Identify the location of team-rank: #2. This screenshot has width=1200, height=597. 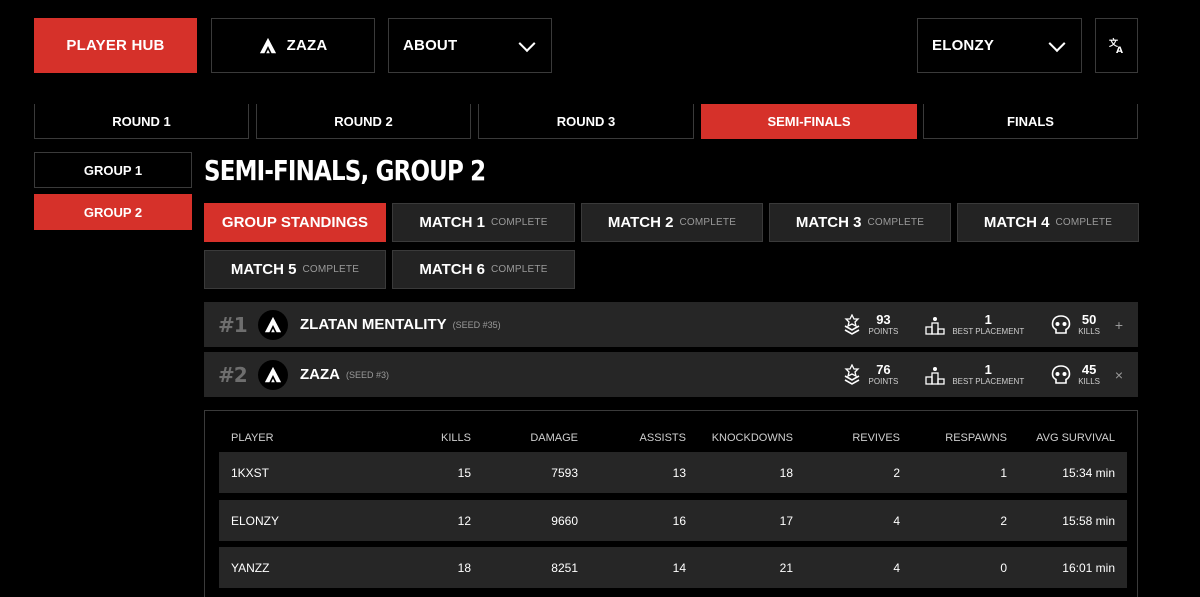
(233, 374).